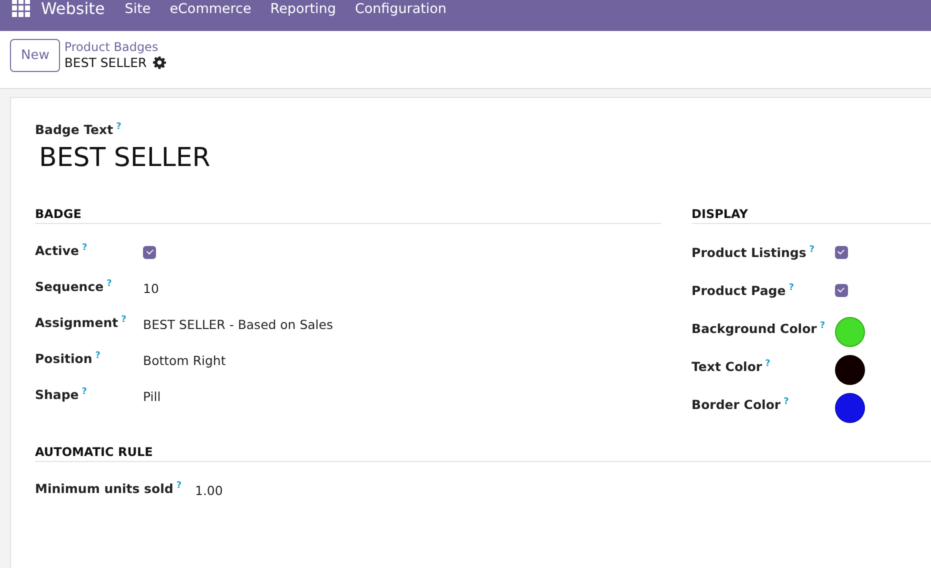 This screenshot has width=931, height=568. What do you see at coordinates (238, 324) in the screenshot?
I see `field-value: BEST SELLER - Based on Sales` at bounding box center [238, 324].